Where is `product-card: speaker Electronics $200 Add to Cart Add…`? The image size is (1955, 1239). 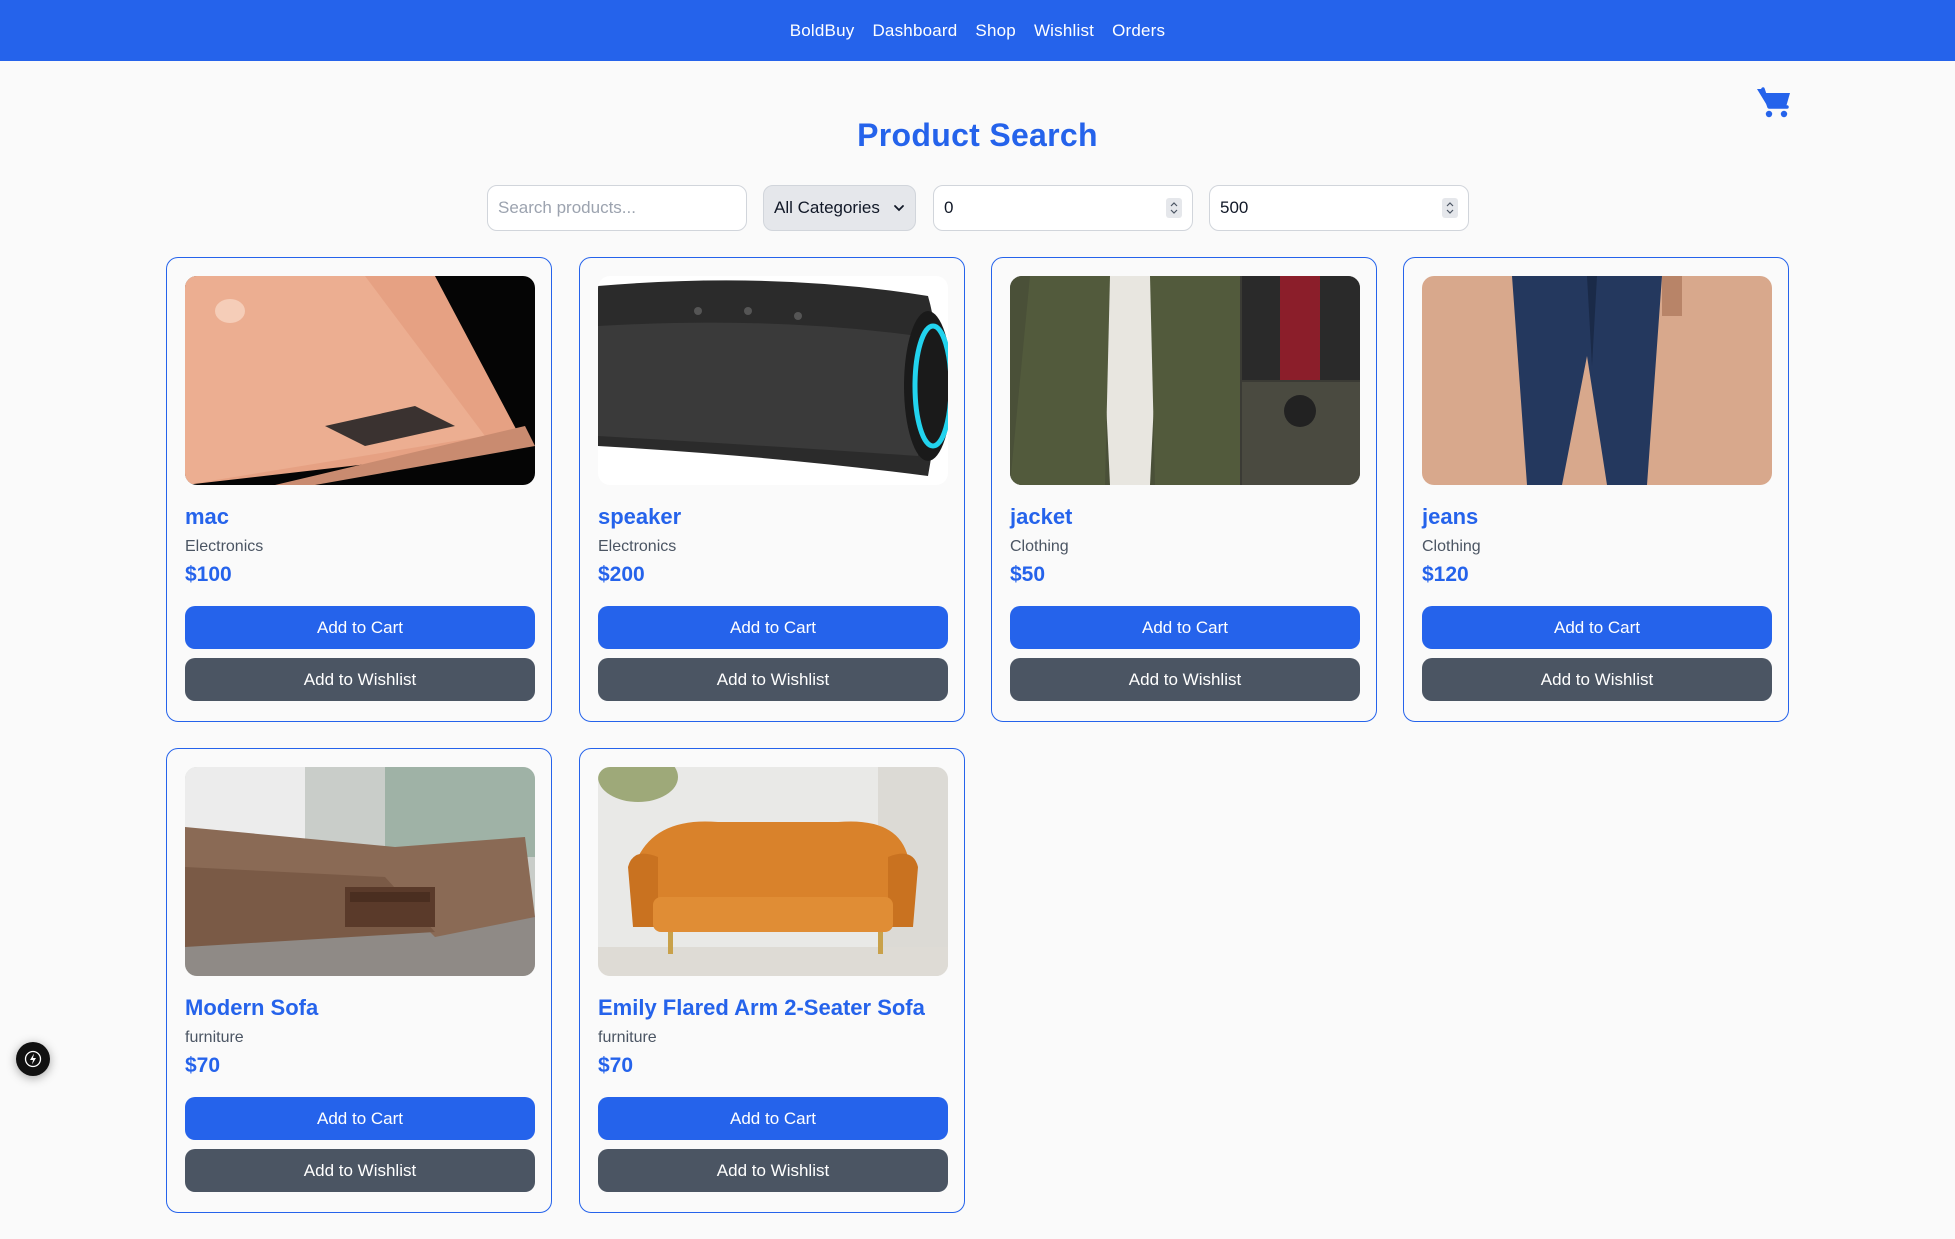
product-card: speaker Electronics $200 Add to Cart Add… is located at coordinates (772, 489).